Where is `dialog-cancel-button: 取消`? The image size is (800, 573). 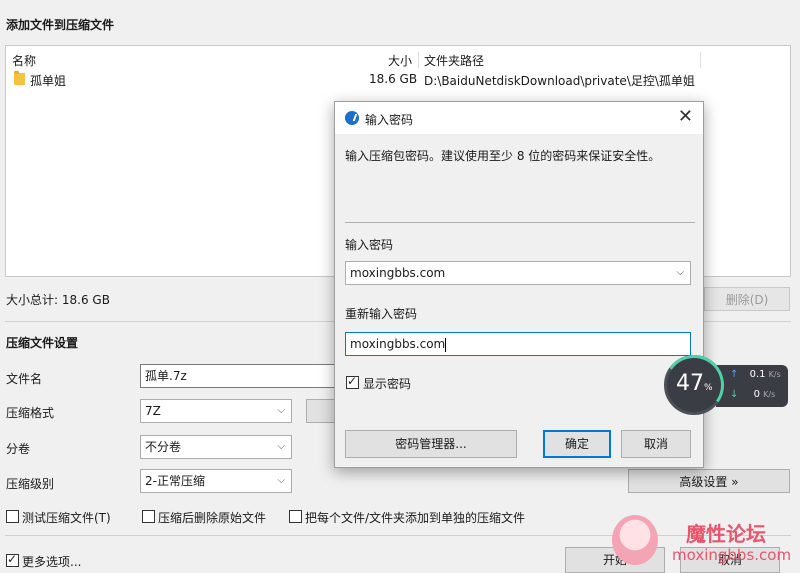
dialog-cancel-button: 取消 is located at coordinates (656, 444).